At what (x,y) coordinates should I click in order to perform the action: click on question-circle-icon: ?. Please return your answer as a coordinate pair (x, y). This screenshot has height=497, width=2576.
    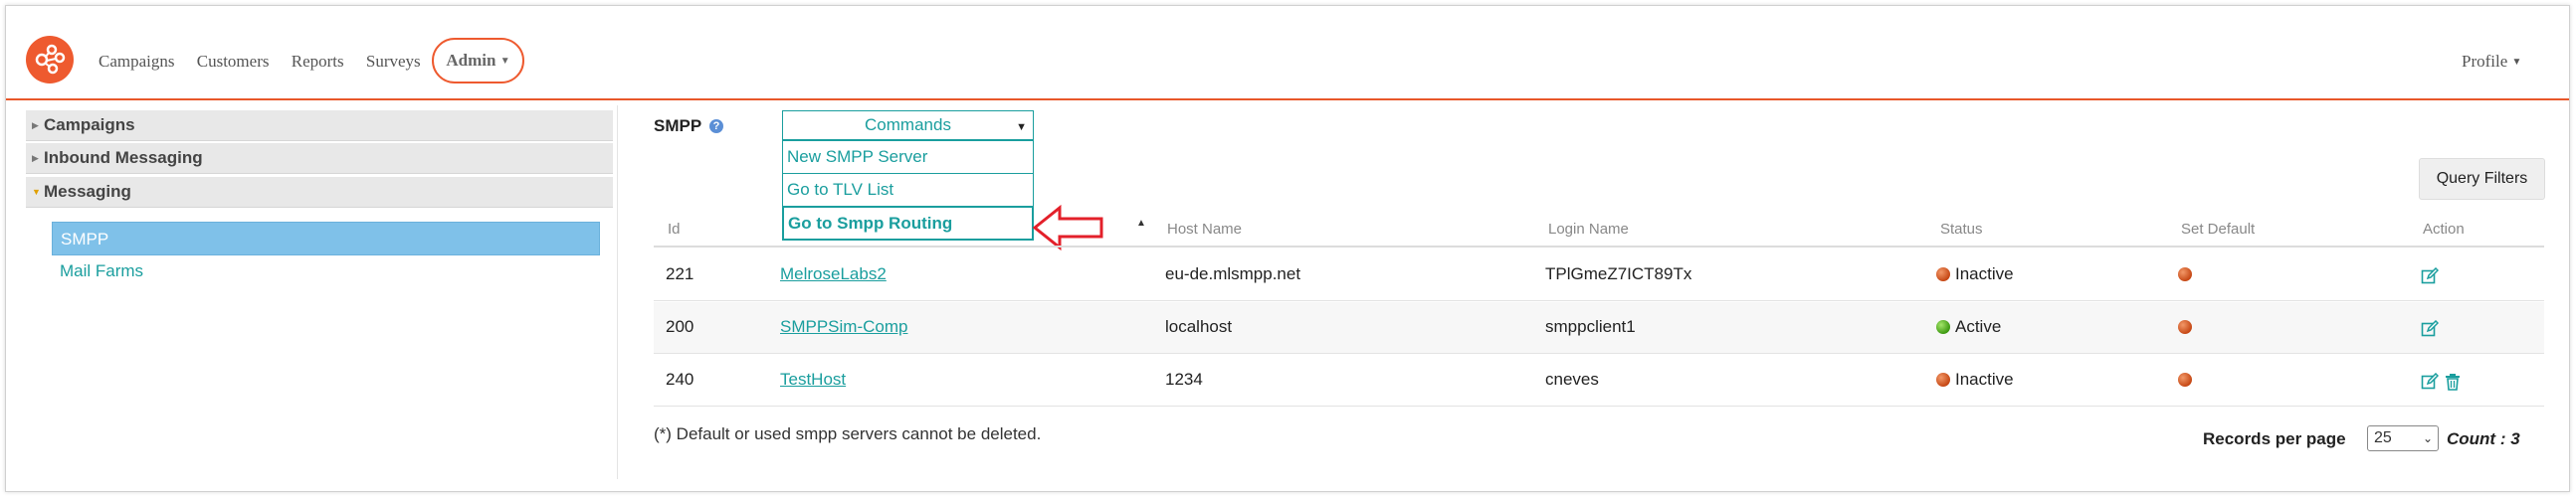
    Looking at the image, I should click on (716, 126).